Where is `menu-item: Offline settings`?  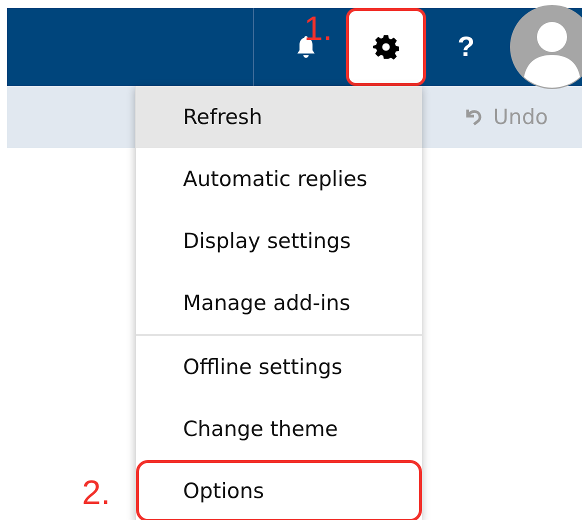 menu-item: Offline settings is located at coordinates (279, 366).